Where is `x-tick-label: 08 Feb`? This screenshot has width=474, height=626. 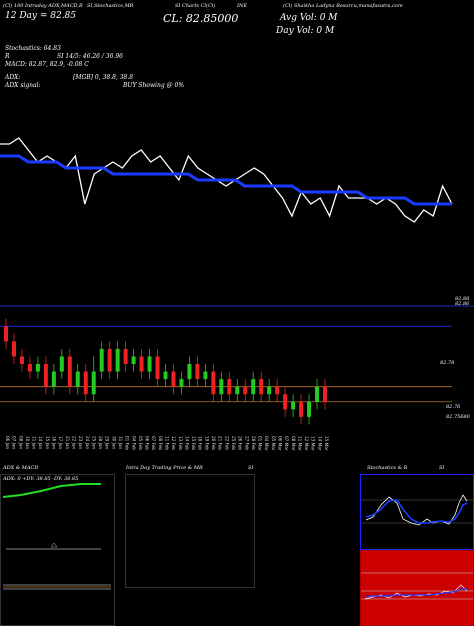
x-tick-label: 08 Feb is located at coordinates (160, 443).